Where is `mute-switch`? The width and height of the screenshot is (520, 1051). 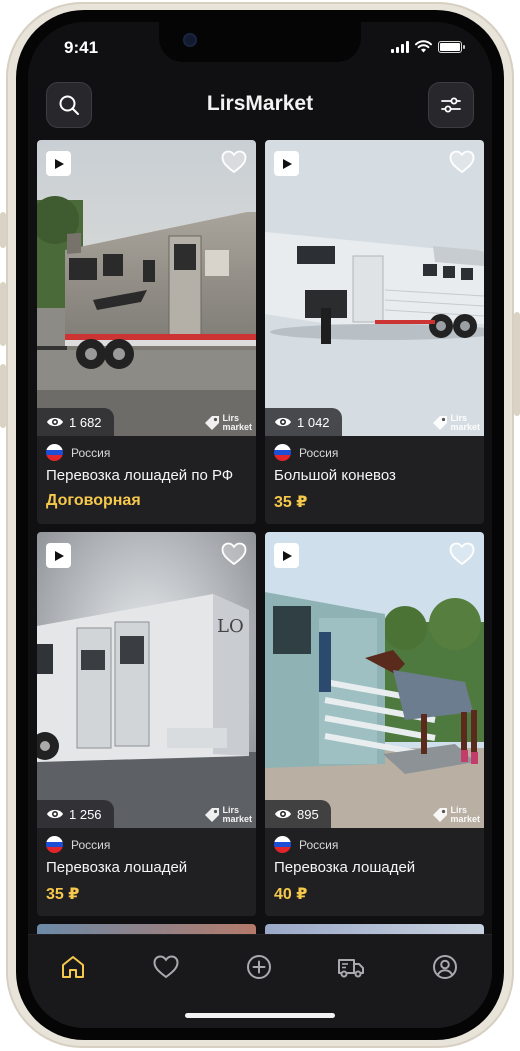
mute-switch is located at coordinates (3, 230).